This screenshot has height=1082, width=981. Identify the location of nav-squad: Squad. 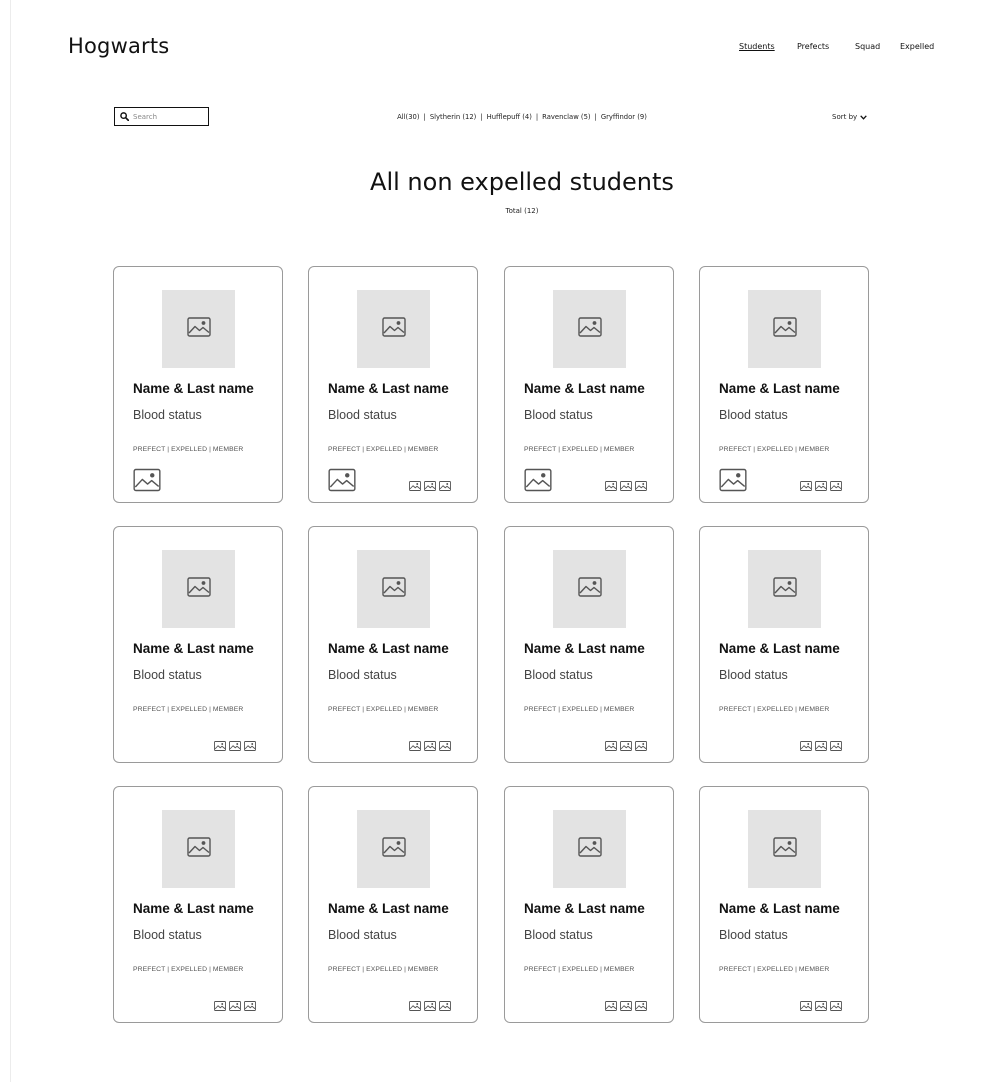
(867, 46).